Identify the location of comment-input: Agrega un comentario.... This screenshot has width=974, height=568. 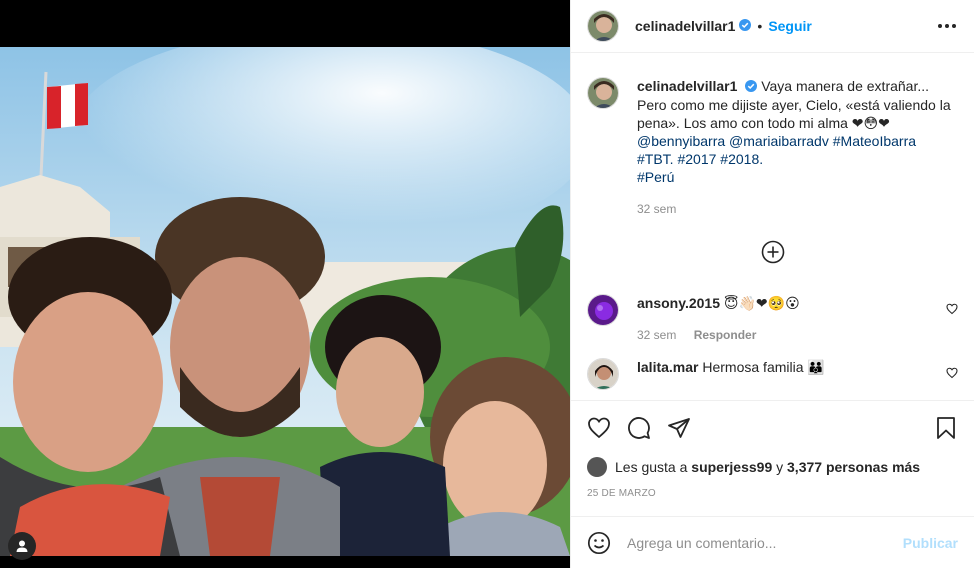
(765, 543).